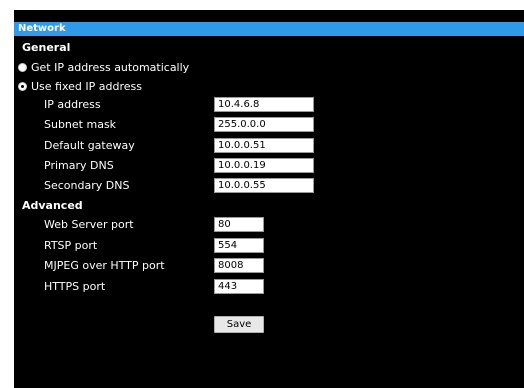 The width and height of the screenshot is (524, 388). Describe the element at coordinates (239, 324) in the screenshot. I see `save-button: Save` at that location.